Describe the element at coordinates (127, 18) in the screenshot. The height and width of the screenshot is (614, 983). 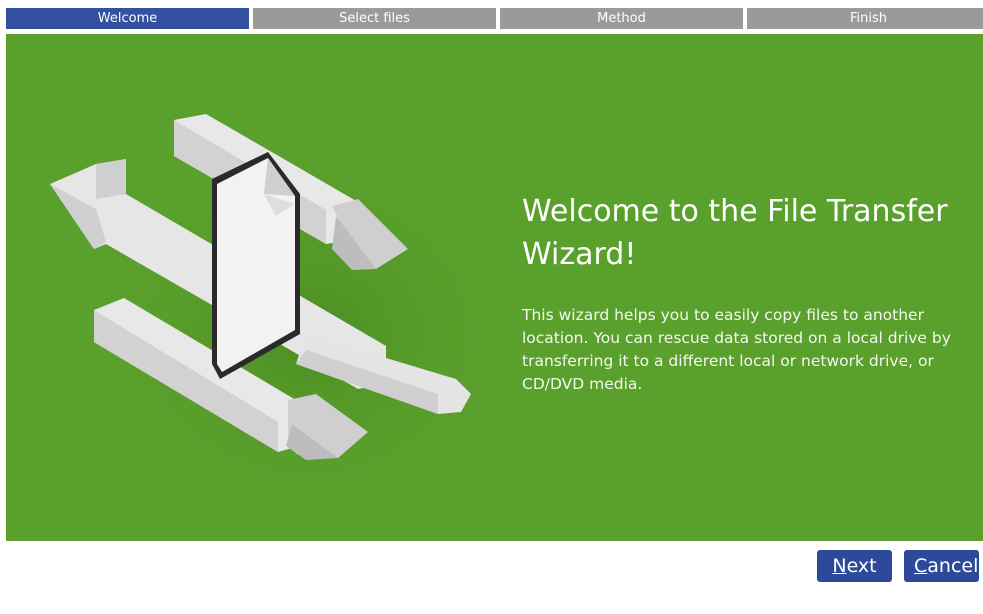
I see `step-welcome: Welcome` at that location.